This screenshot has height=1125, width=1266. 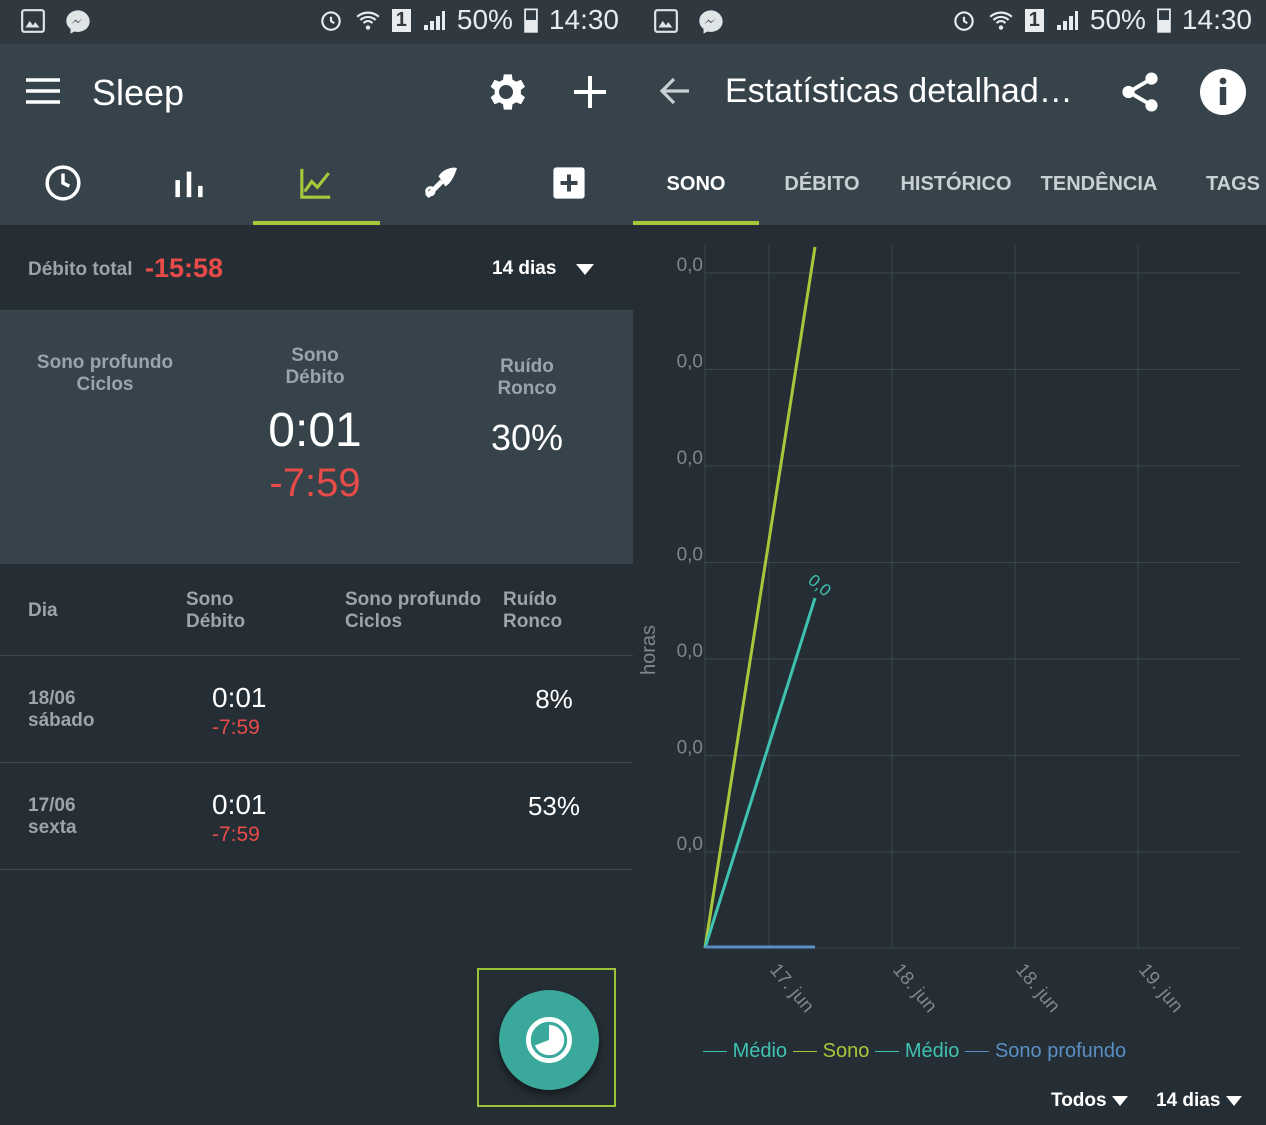 What do you see at coordinates (527, 388) in the screenshot?
I see `summary-col3-line2: Ronco` at bounding box center [527, 388].